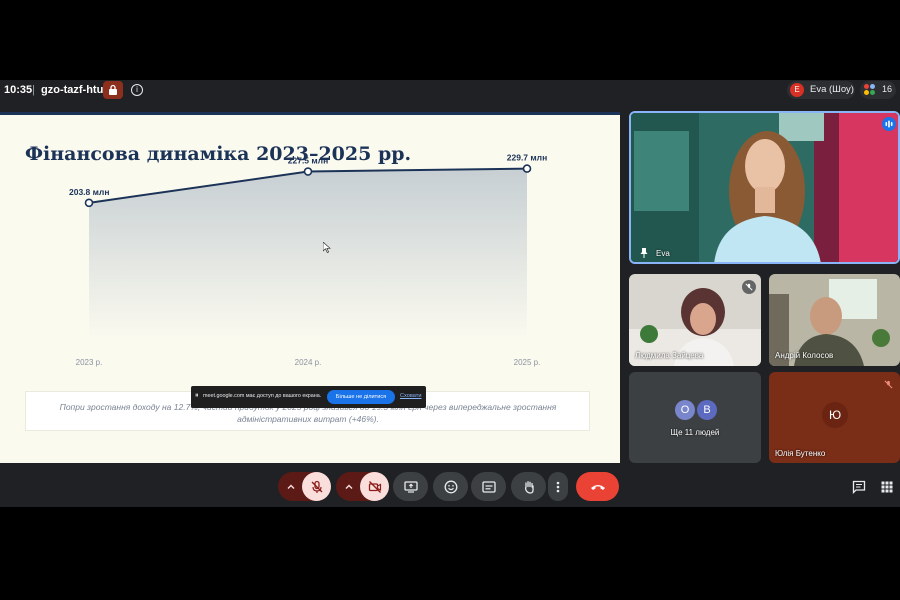 The image size is (900, 600). I want to click on apps-grid-icon, so click(887, 487).